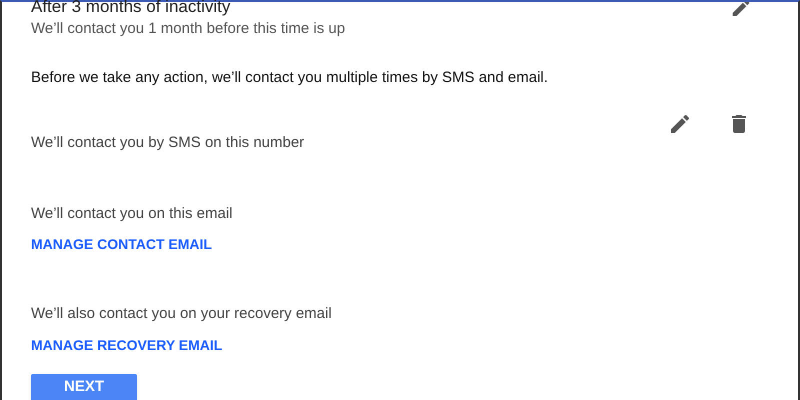 Image resolution: width=800 pixels, height=400 pixels. What do you see at coordinates (168, 143) in the screenshot?
I see `sms-label: We’ll contact you by SMS on this number` at bounding box center [168, 143].